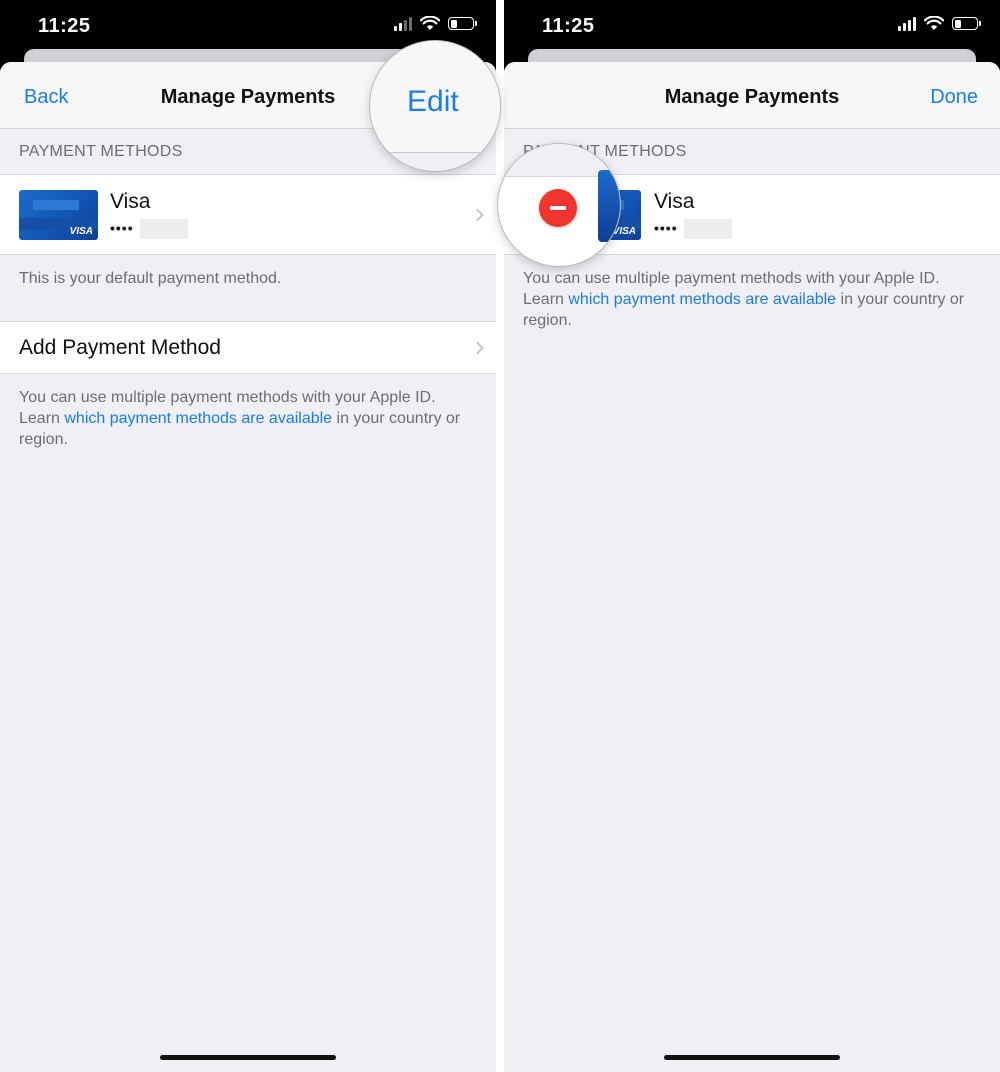 The image size is (1000, 1072). What do you see at coordinates (120, 347) in the screenshot?
I see `add-payment-method-label: Add Payment Method` at bounding box center [120, 347].